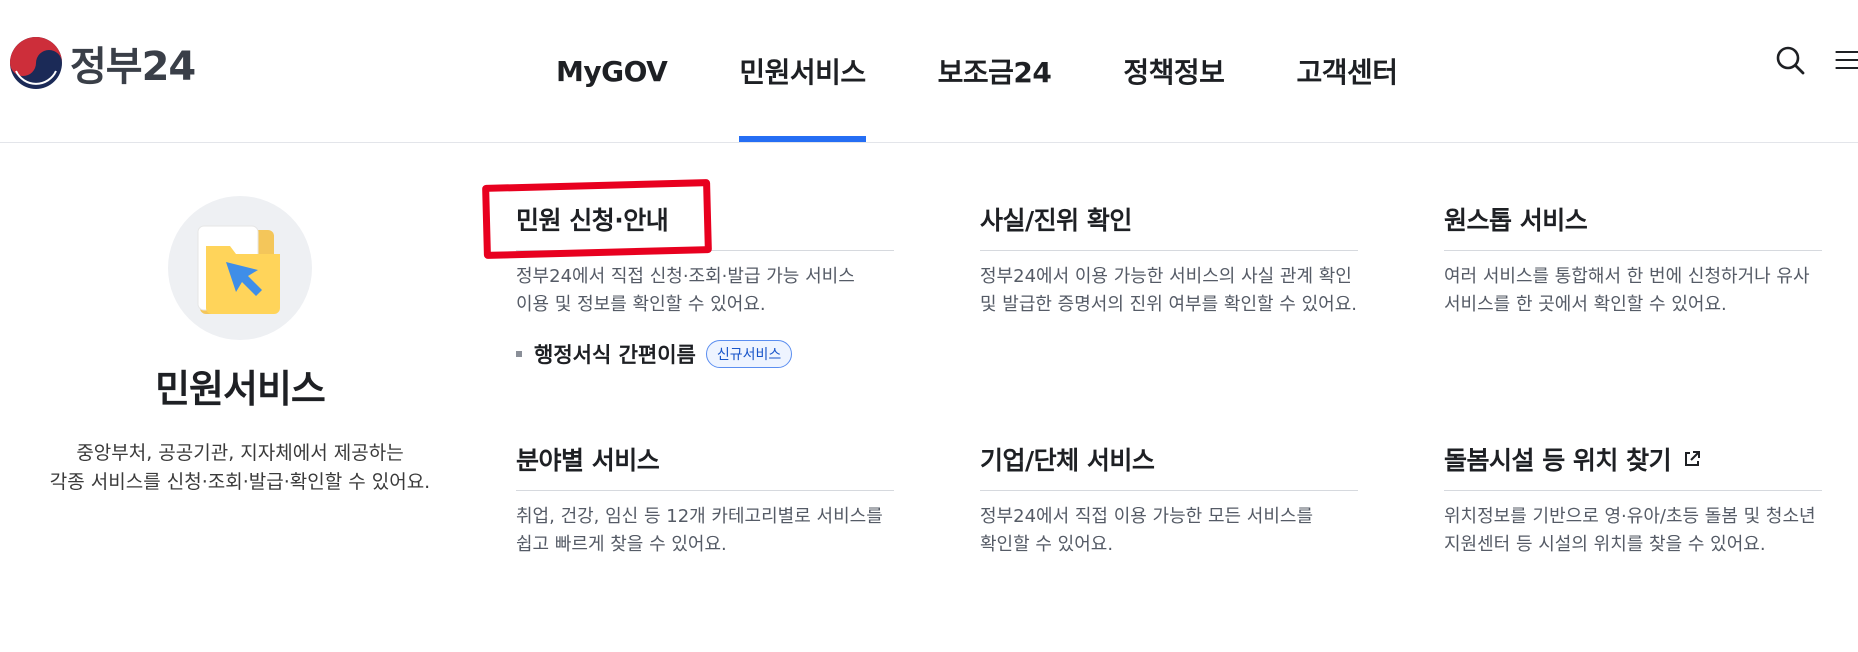 The image size is (1858, 652). I want to click on desc-line: 서비스를 한 곳에서 확인할 수 있어요., so click(1585, 304).